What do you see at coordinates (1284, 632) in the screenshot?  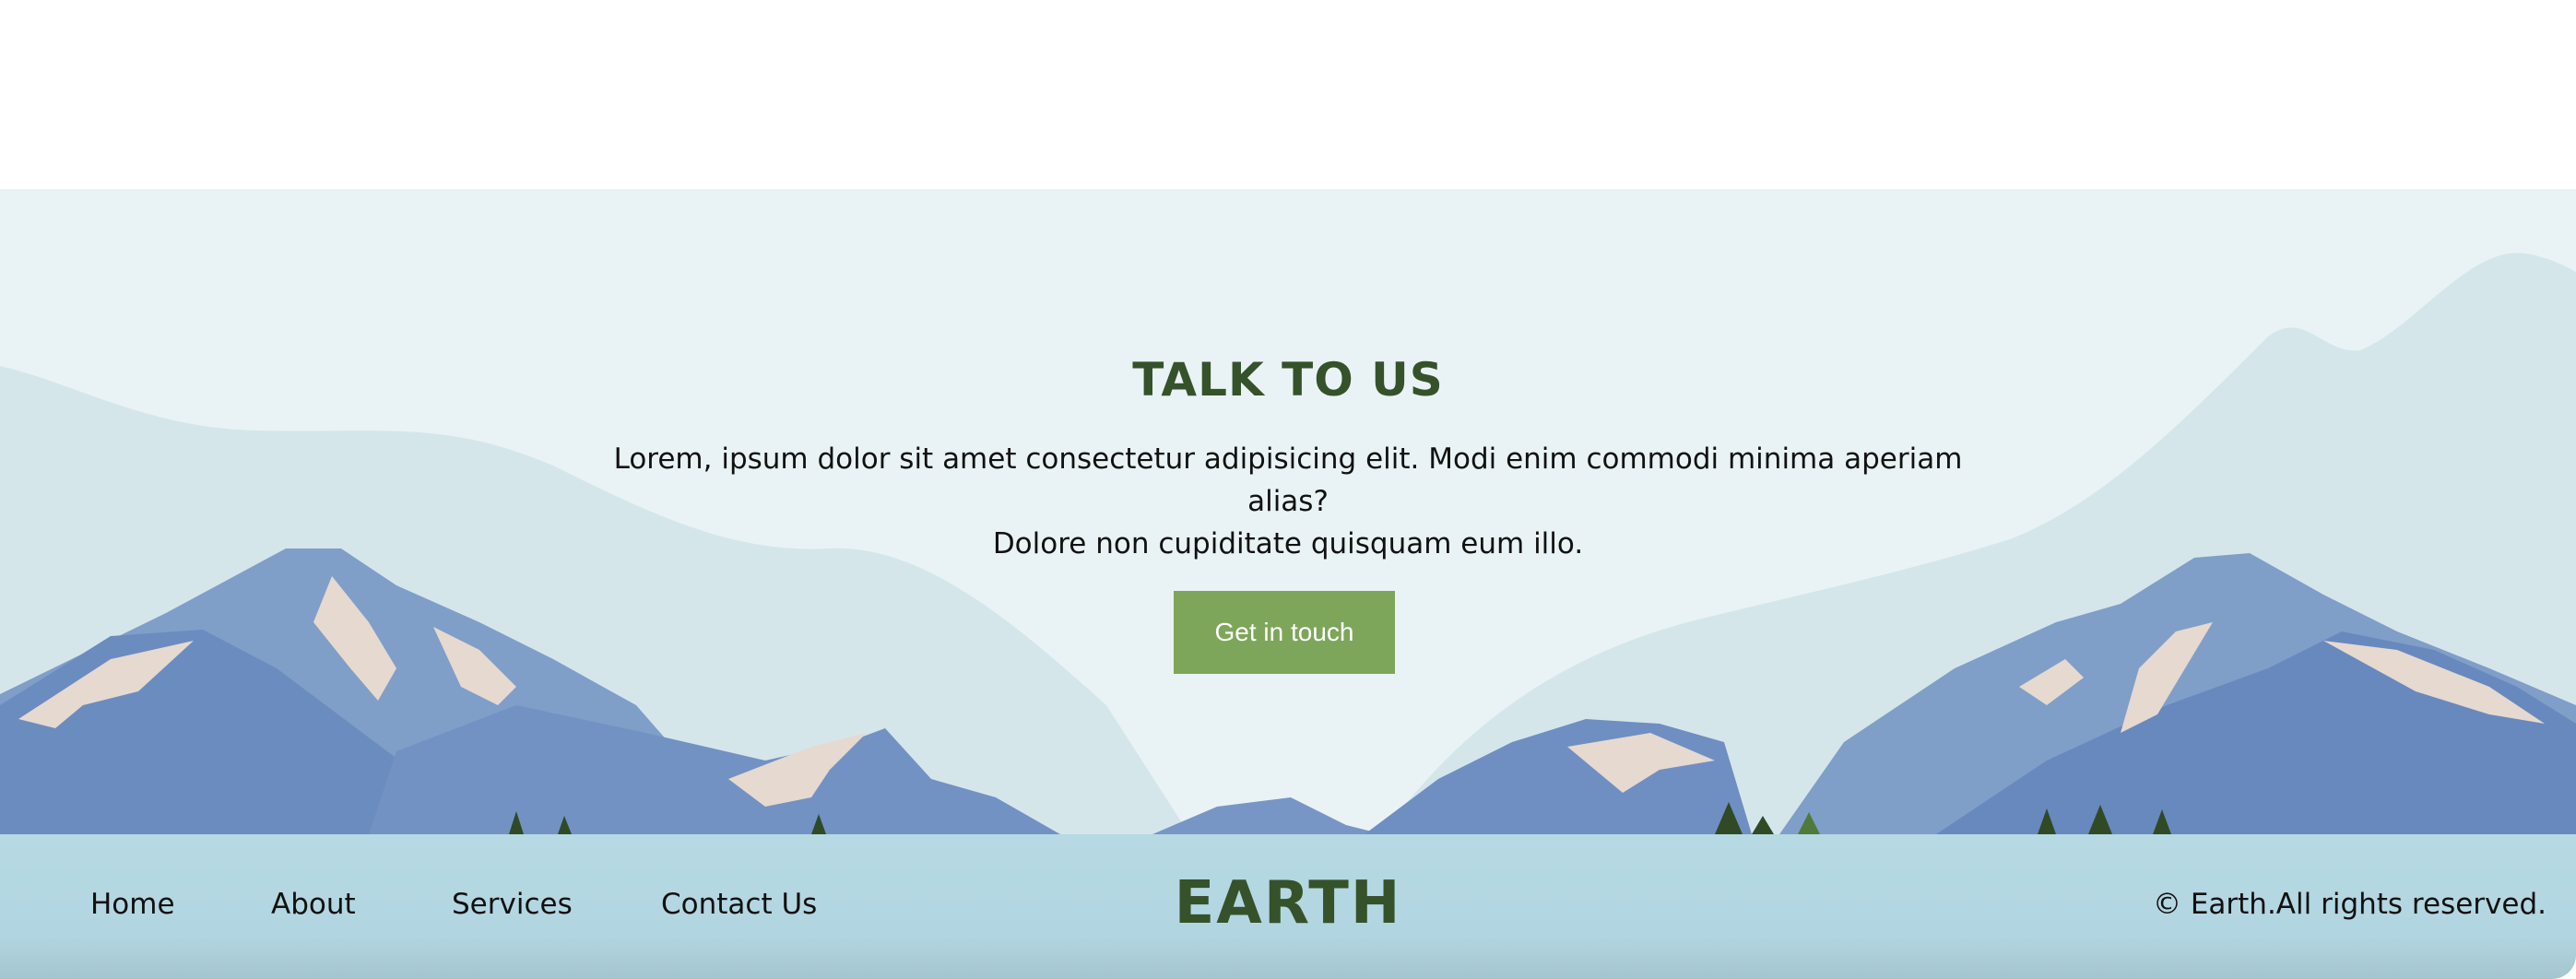 I see `get-in-touch-button: Get in touch` at bounding box center [1284, 632].